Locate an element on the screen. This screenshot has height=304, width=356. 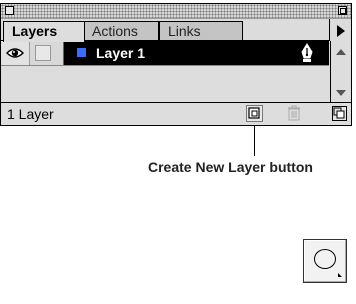
flyout-corner-icon is located at coordinates (340, 275).